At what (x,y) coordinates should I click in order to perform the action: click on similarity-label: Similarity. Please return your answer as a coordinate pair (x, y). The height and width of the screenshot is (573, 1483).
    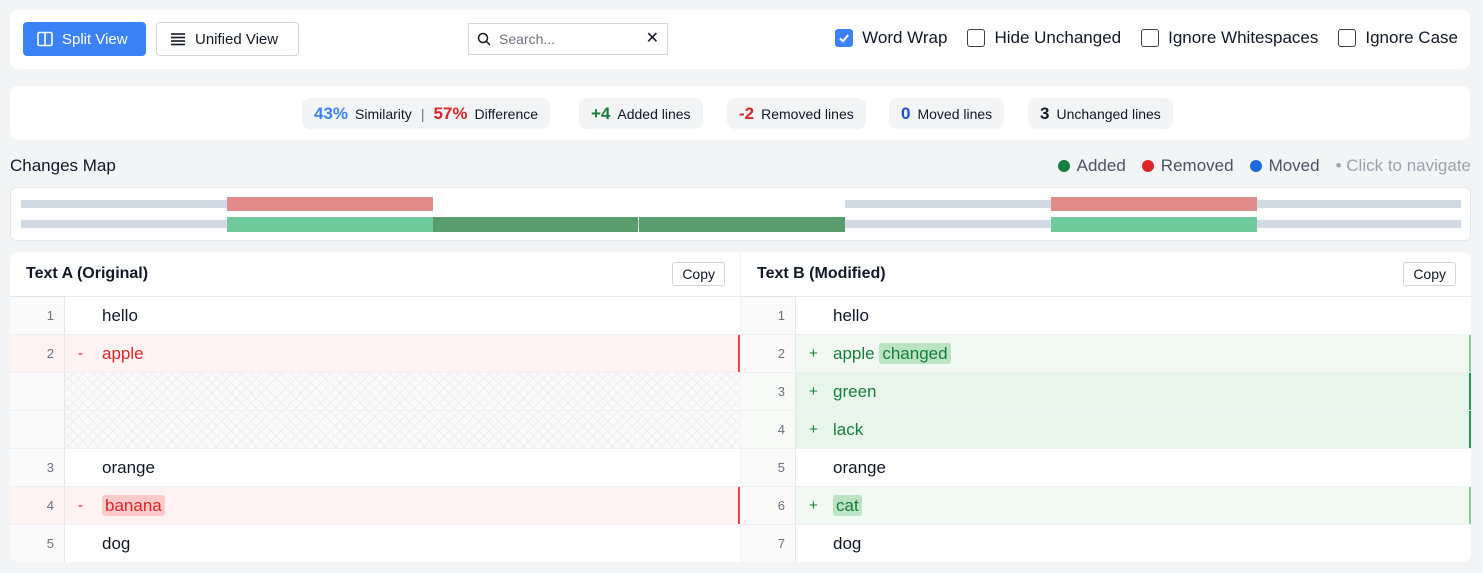
    Looking at the image, I should click on (383, 113).